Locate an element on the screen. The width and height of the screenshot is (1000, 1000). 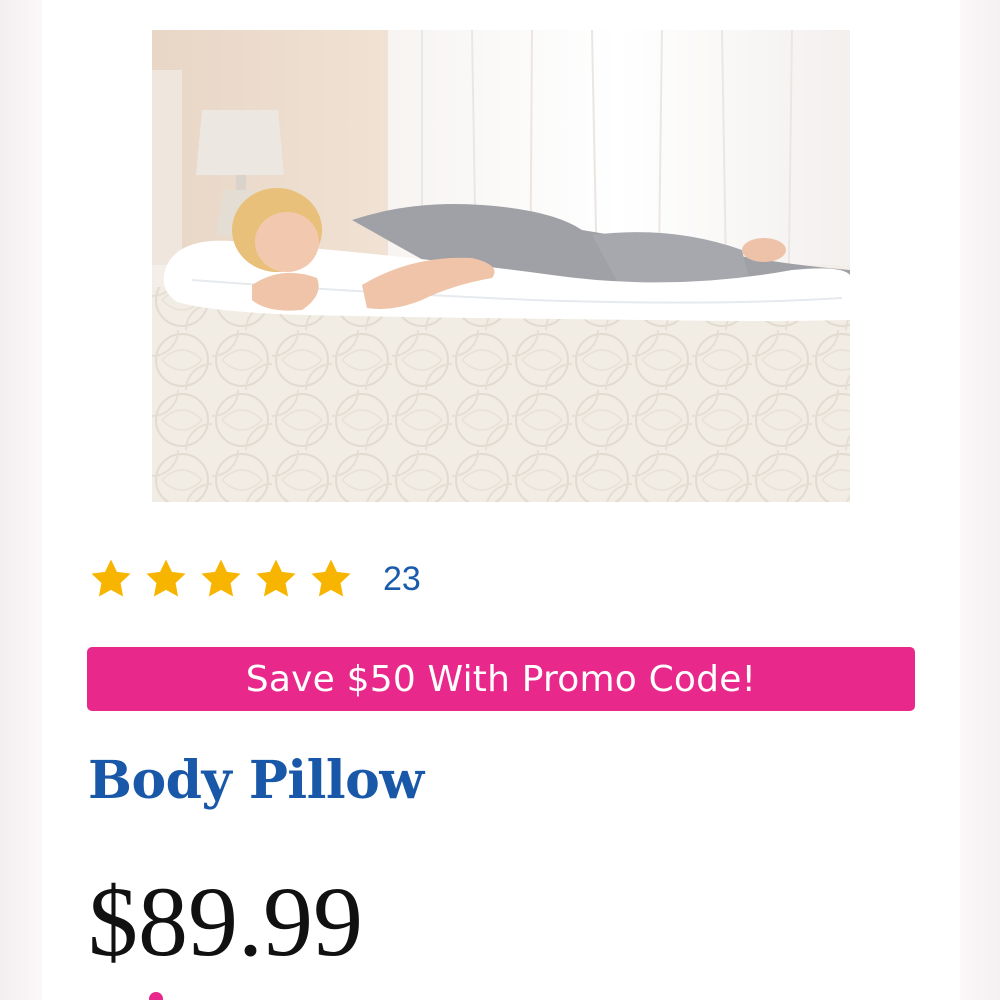
review-count-link: 23 is located at coordinates (402, 579).